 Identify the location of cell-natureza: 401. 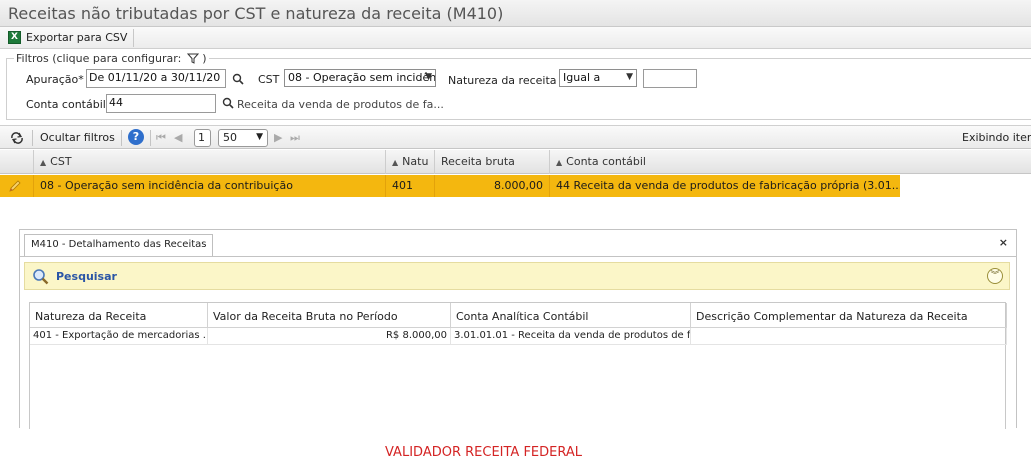
(410, 186).